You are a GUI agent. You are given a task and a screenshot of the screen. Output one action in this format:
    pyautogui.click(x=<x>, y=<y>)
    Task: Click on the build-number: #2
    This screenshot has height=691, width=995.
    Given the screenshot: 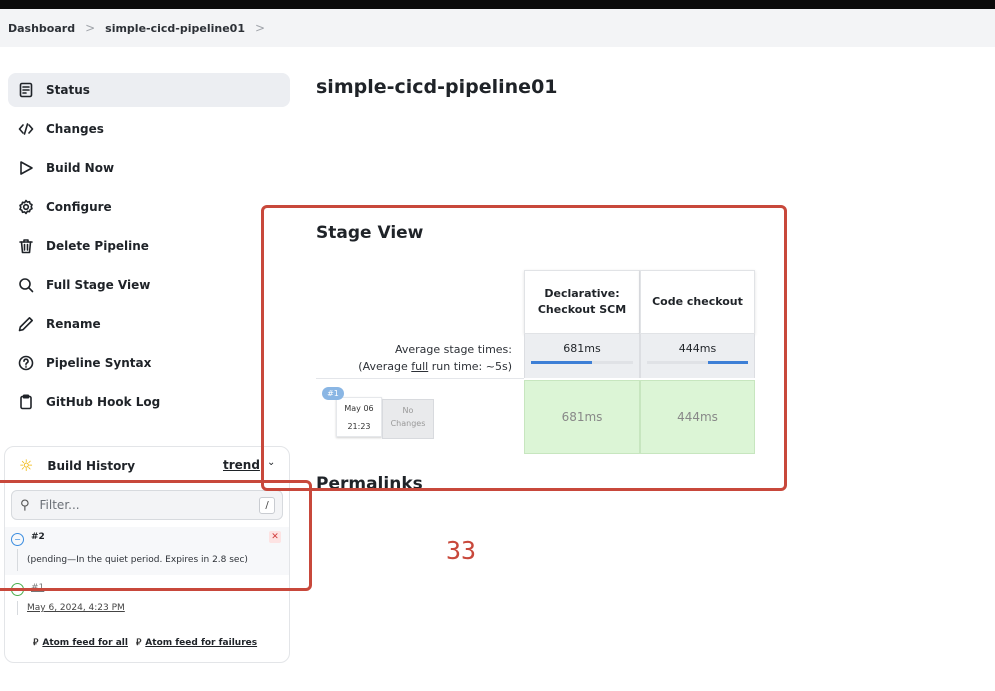 What is the action you would take?
    pyautogui.click(x=38, y=537)
    